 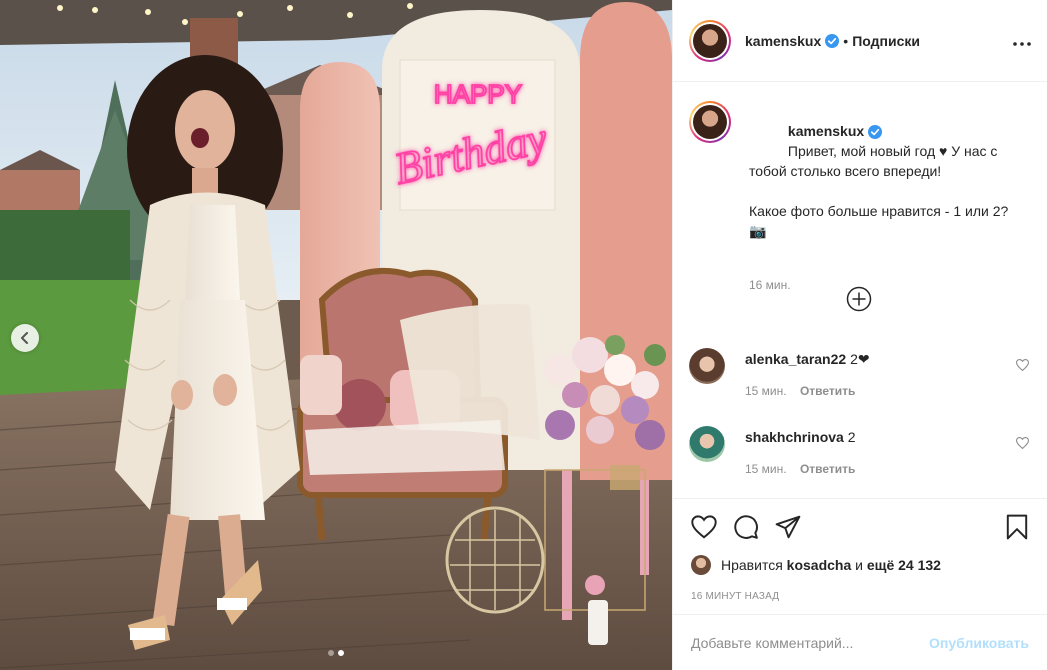 I want to click on post-timestamp: 16 минут назад, so click(x=860, y=596).